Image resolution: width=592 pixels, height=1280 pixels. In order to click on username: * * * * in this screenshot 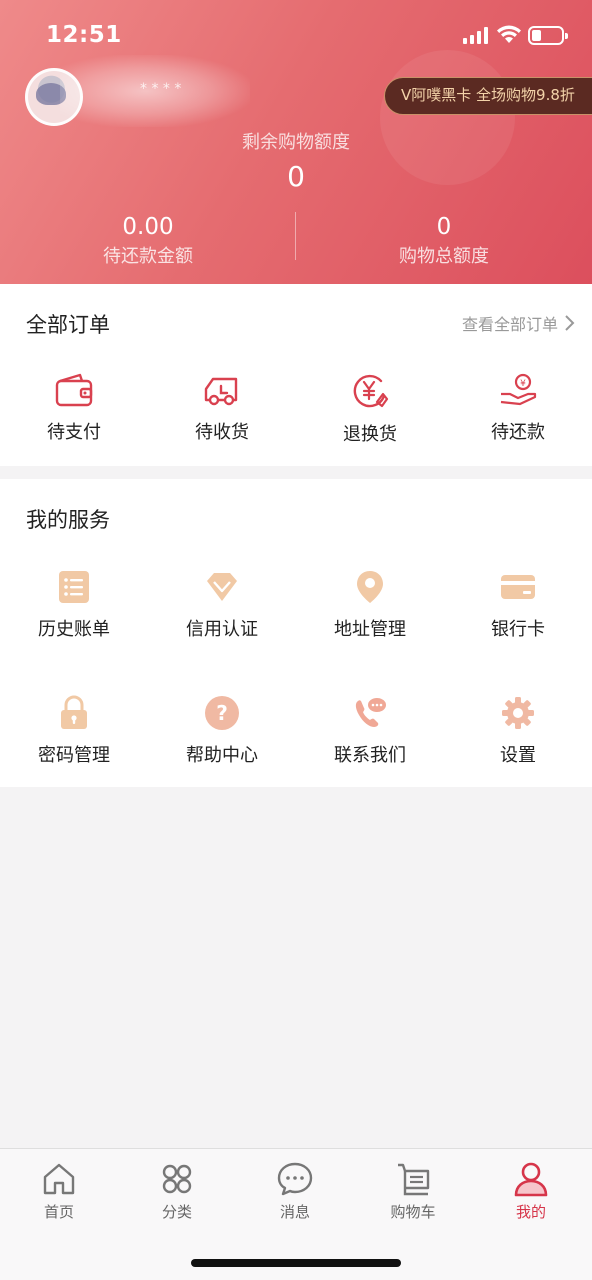, I will do `click(155, 91)`.